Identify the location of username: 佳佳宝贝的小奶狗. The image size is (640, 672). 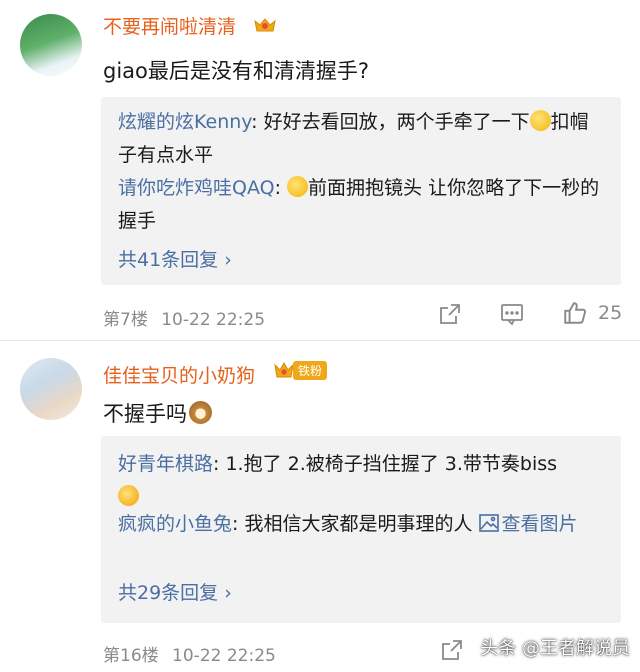
(179, 374).